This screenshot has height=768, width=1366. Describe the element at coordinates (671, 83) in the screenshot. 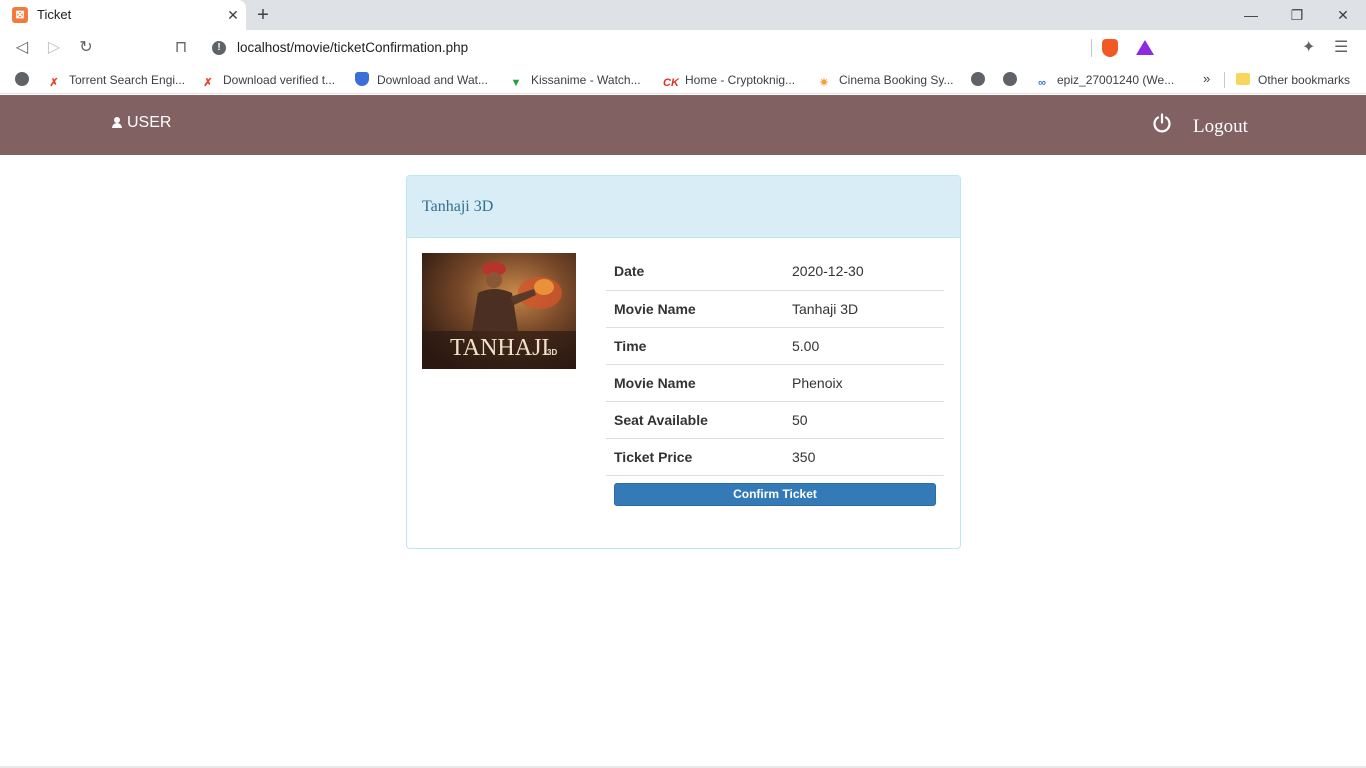

I see `ck-icon: CK` at that location.